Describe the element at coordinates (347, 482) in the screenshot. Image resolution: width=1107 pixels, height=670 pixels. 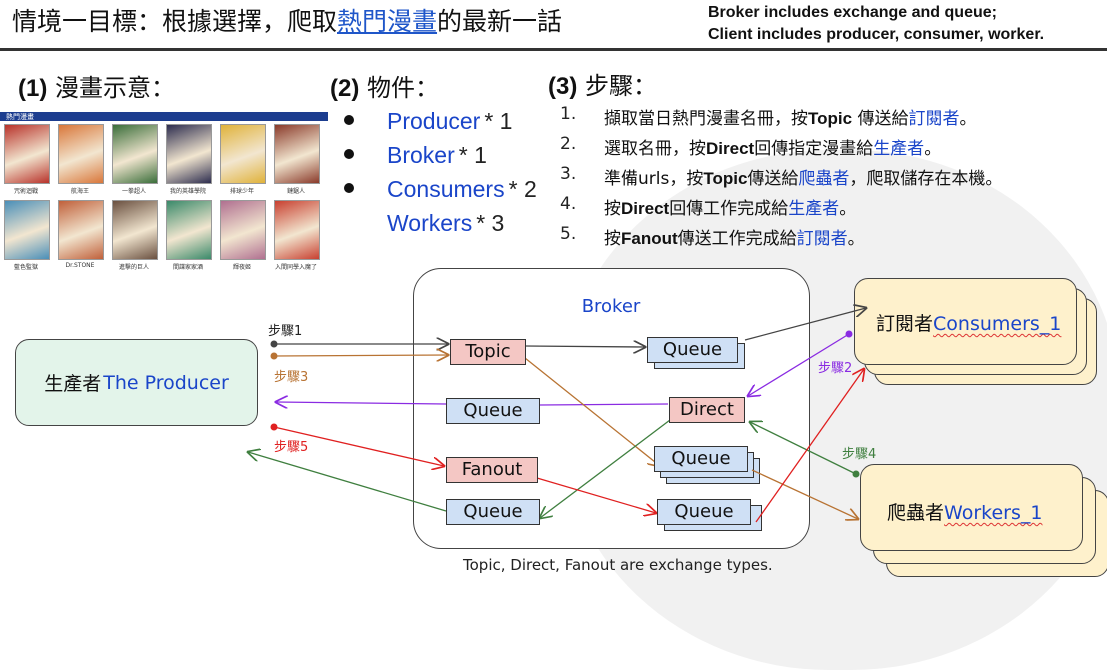
I see `edge-queue-producer-green` at that location.